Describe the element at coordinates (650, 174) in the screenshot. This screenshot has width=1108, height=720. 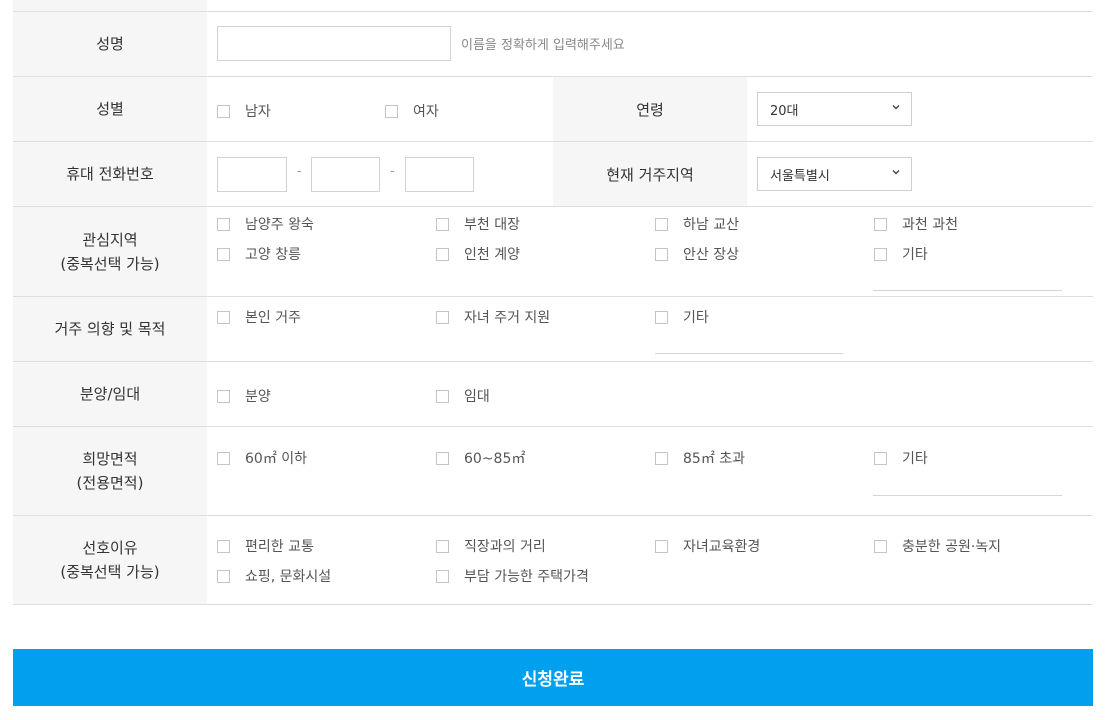
I see `residence-label: 현재 거주지역` at that location.